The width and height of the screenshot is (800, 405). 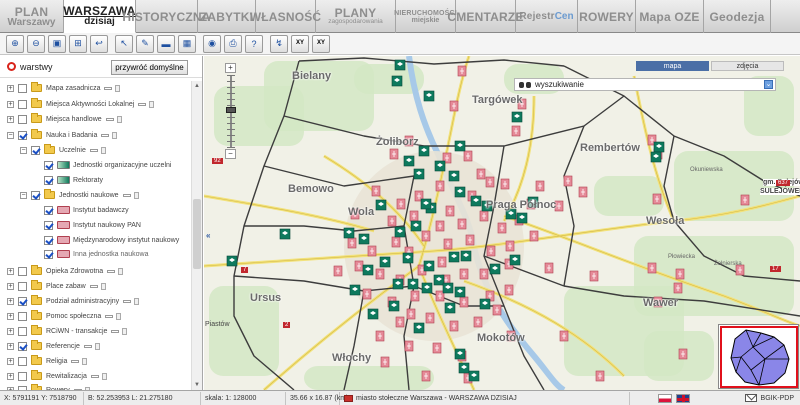 What do you see at coordinates (187, 43) in the screenshot?
I see `table-icon: ▦` at bounding box center [187, 43].